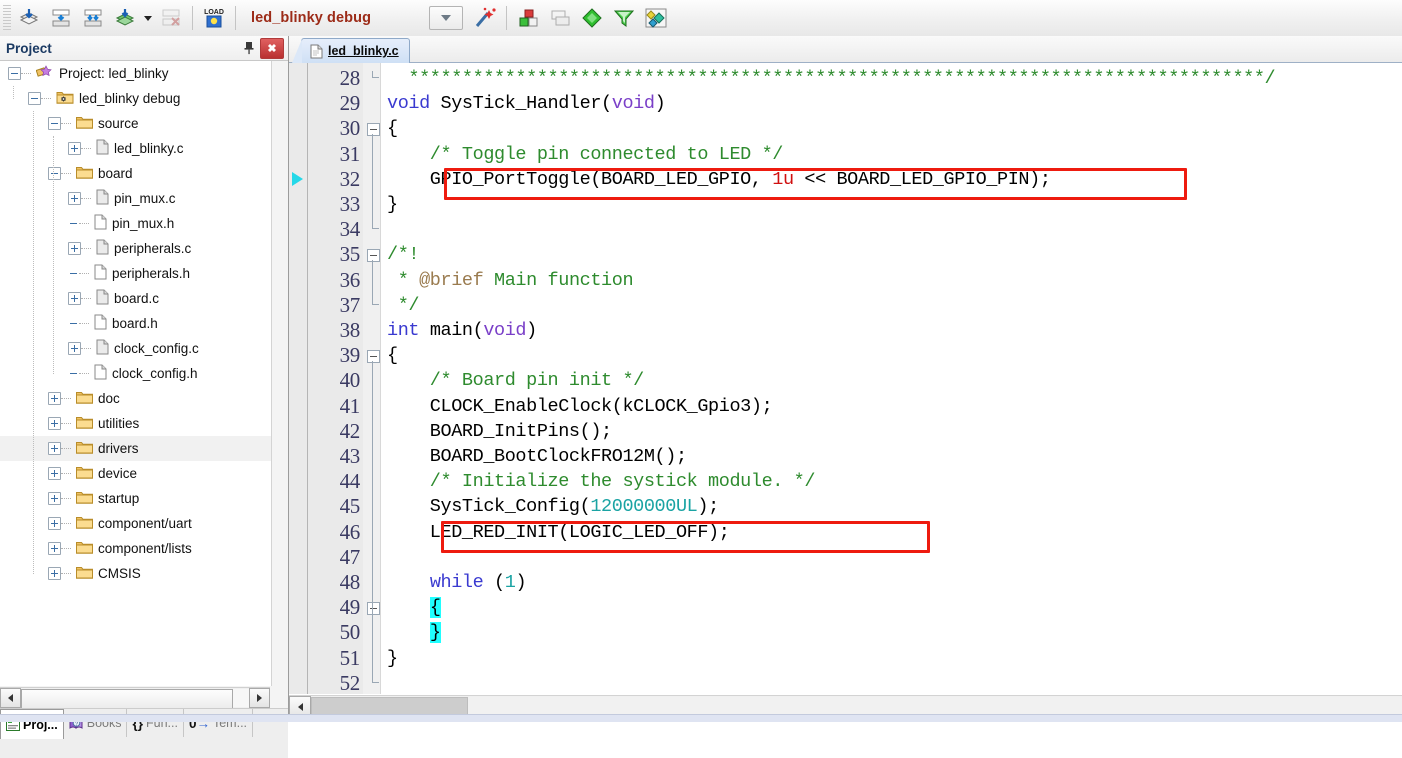  Describe the element at coordinates (783, 179) in the screenshot. I see `code-token: 1u` at that location.